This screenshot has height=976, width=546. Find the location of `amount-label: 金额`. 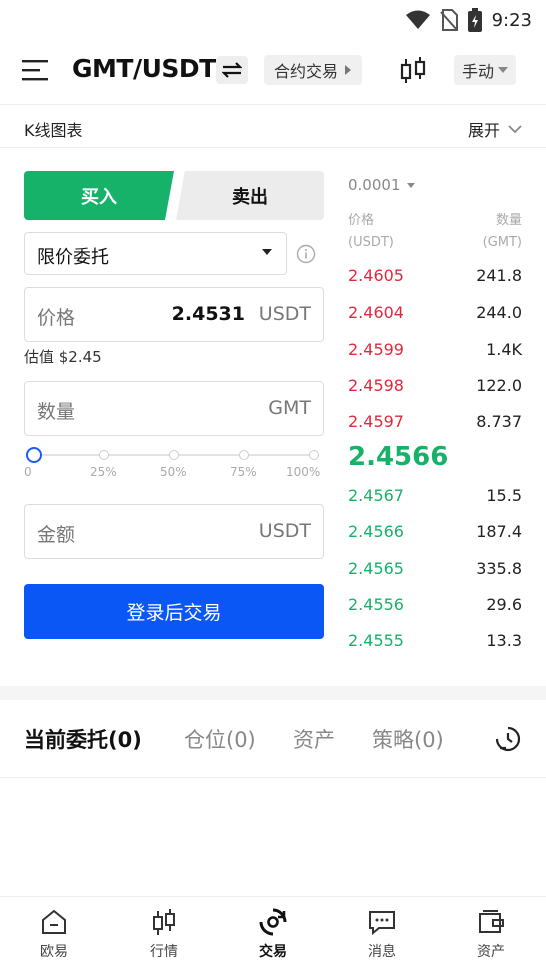

amount-label: 金额 is located at coordinates (56, 535).